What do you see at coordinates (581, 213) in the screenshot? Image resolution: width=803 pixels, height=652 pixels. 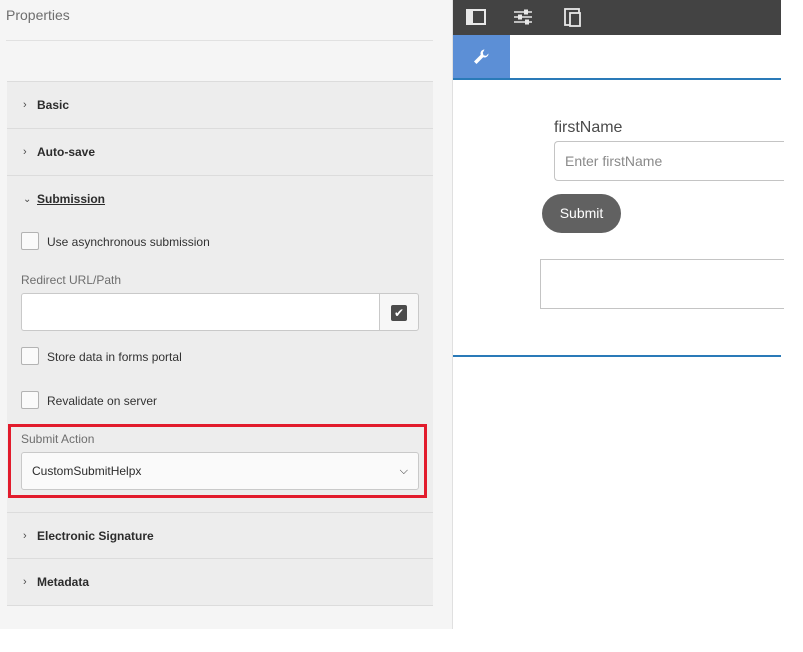 I see `submit-button: Submit` at bounding box center [581, 213].